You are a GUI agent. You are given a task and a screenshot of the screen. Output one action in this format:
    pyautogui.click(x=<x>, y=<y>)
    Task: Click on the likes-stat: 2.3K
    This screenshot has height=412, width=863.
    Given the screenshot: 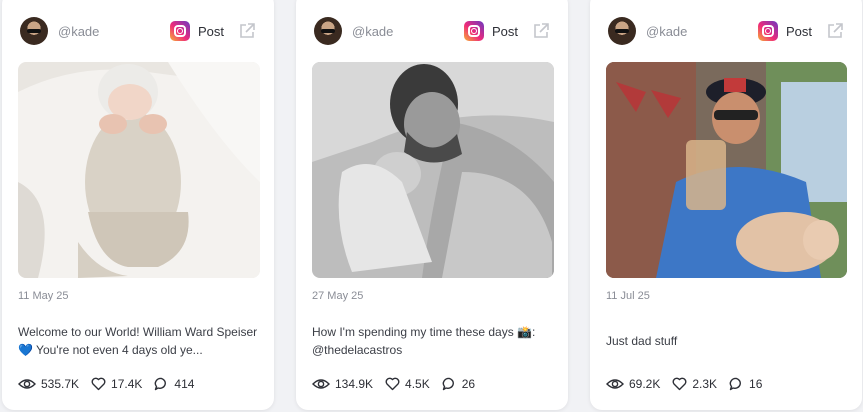 What is the action you would take?
    pyautogui.click(x=694, y=384)
    